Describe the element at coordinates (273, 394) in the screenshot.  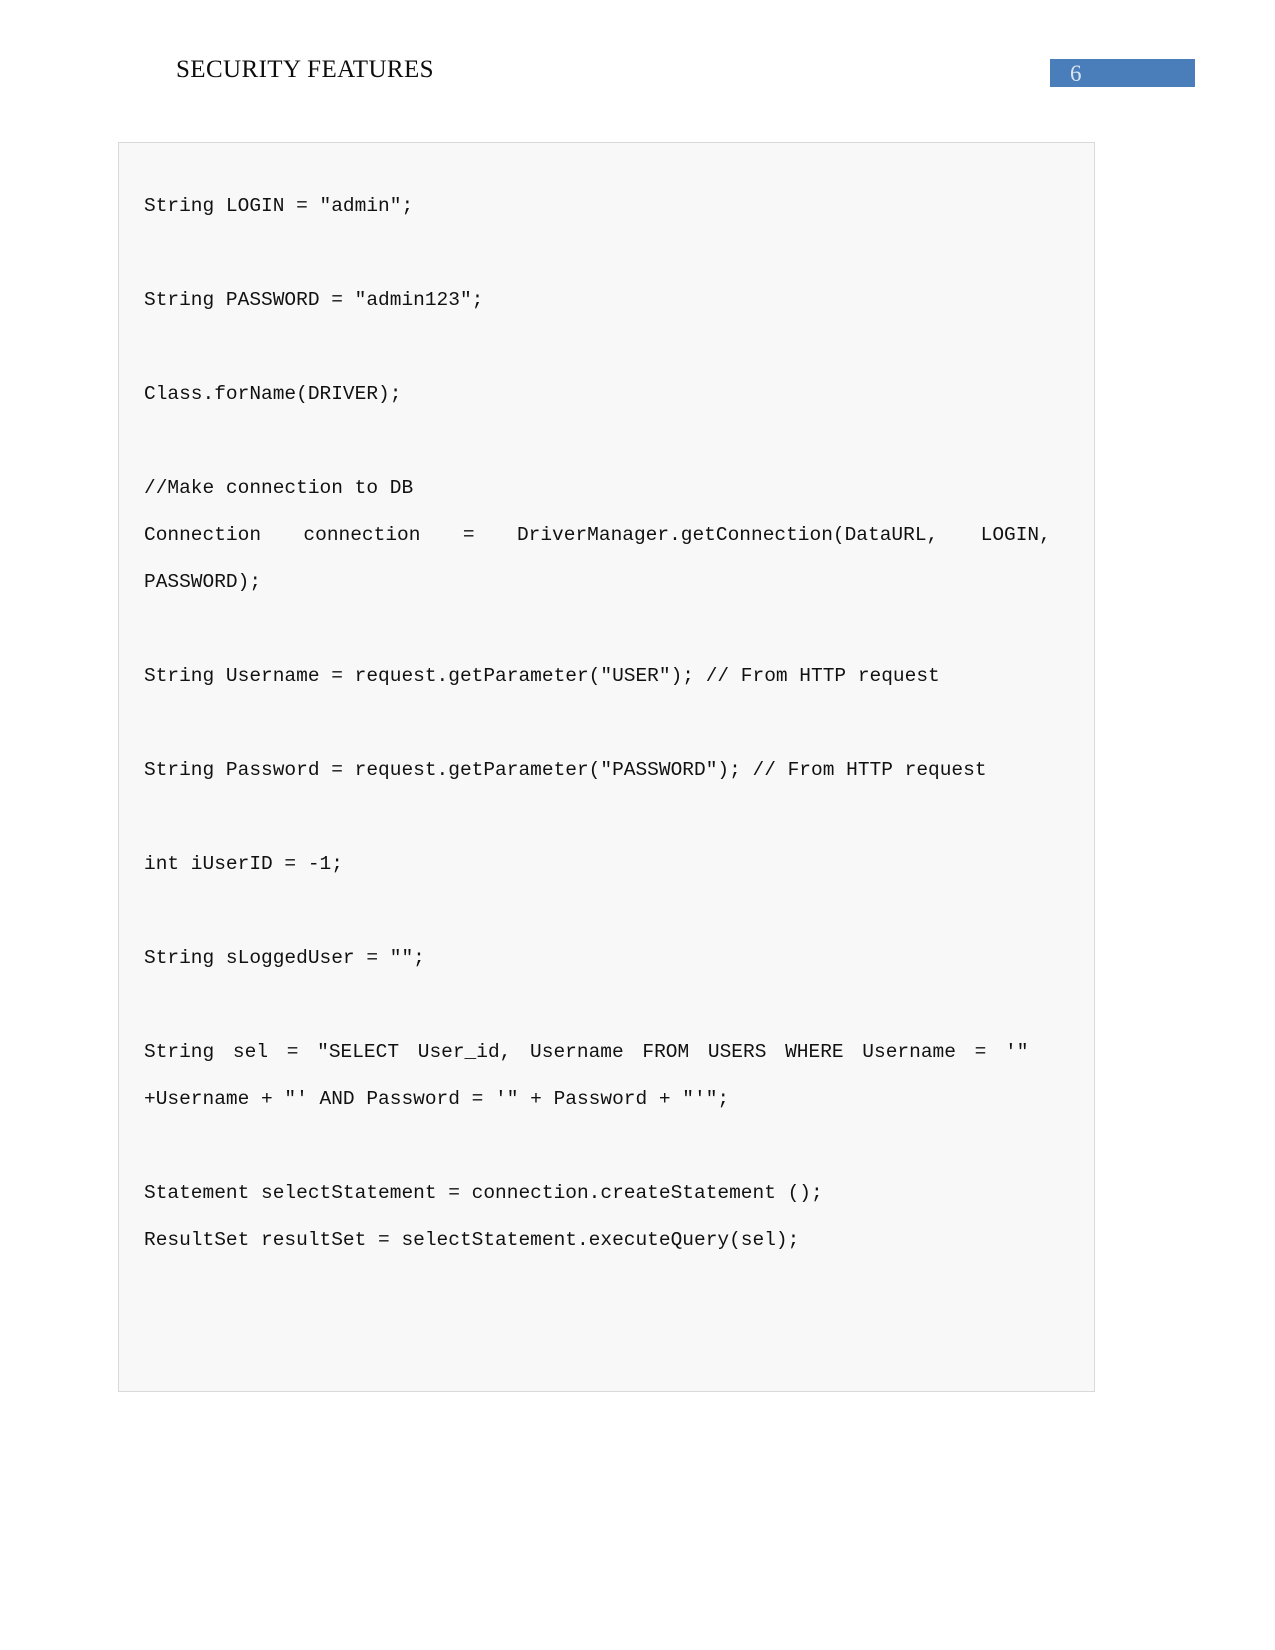
I see `code-line: Class.forName(DRIVER);` at that location.